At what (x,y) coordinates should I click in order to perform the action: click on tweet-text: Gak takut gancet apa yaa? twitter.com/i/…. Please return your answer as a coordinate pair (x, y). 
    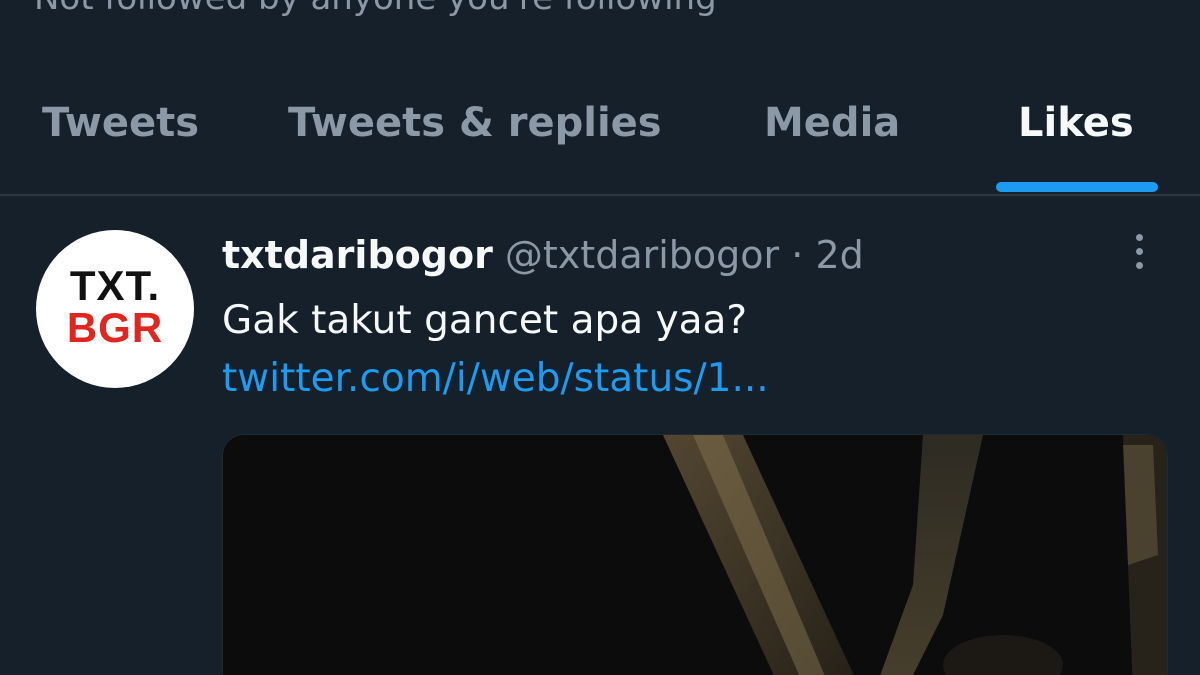
    Looking at the image, I should click on (697, 350).